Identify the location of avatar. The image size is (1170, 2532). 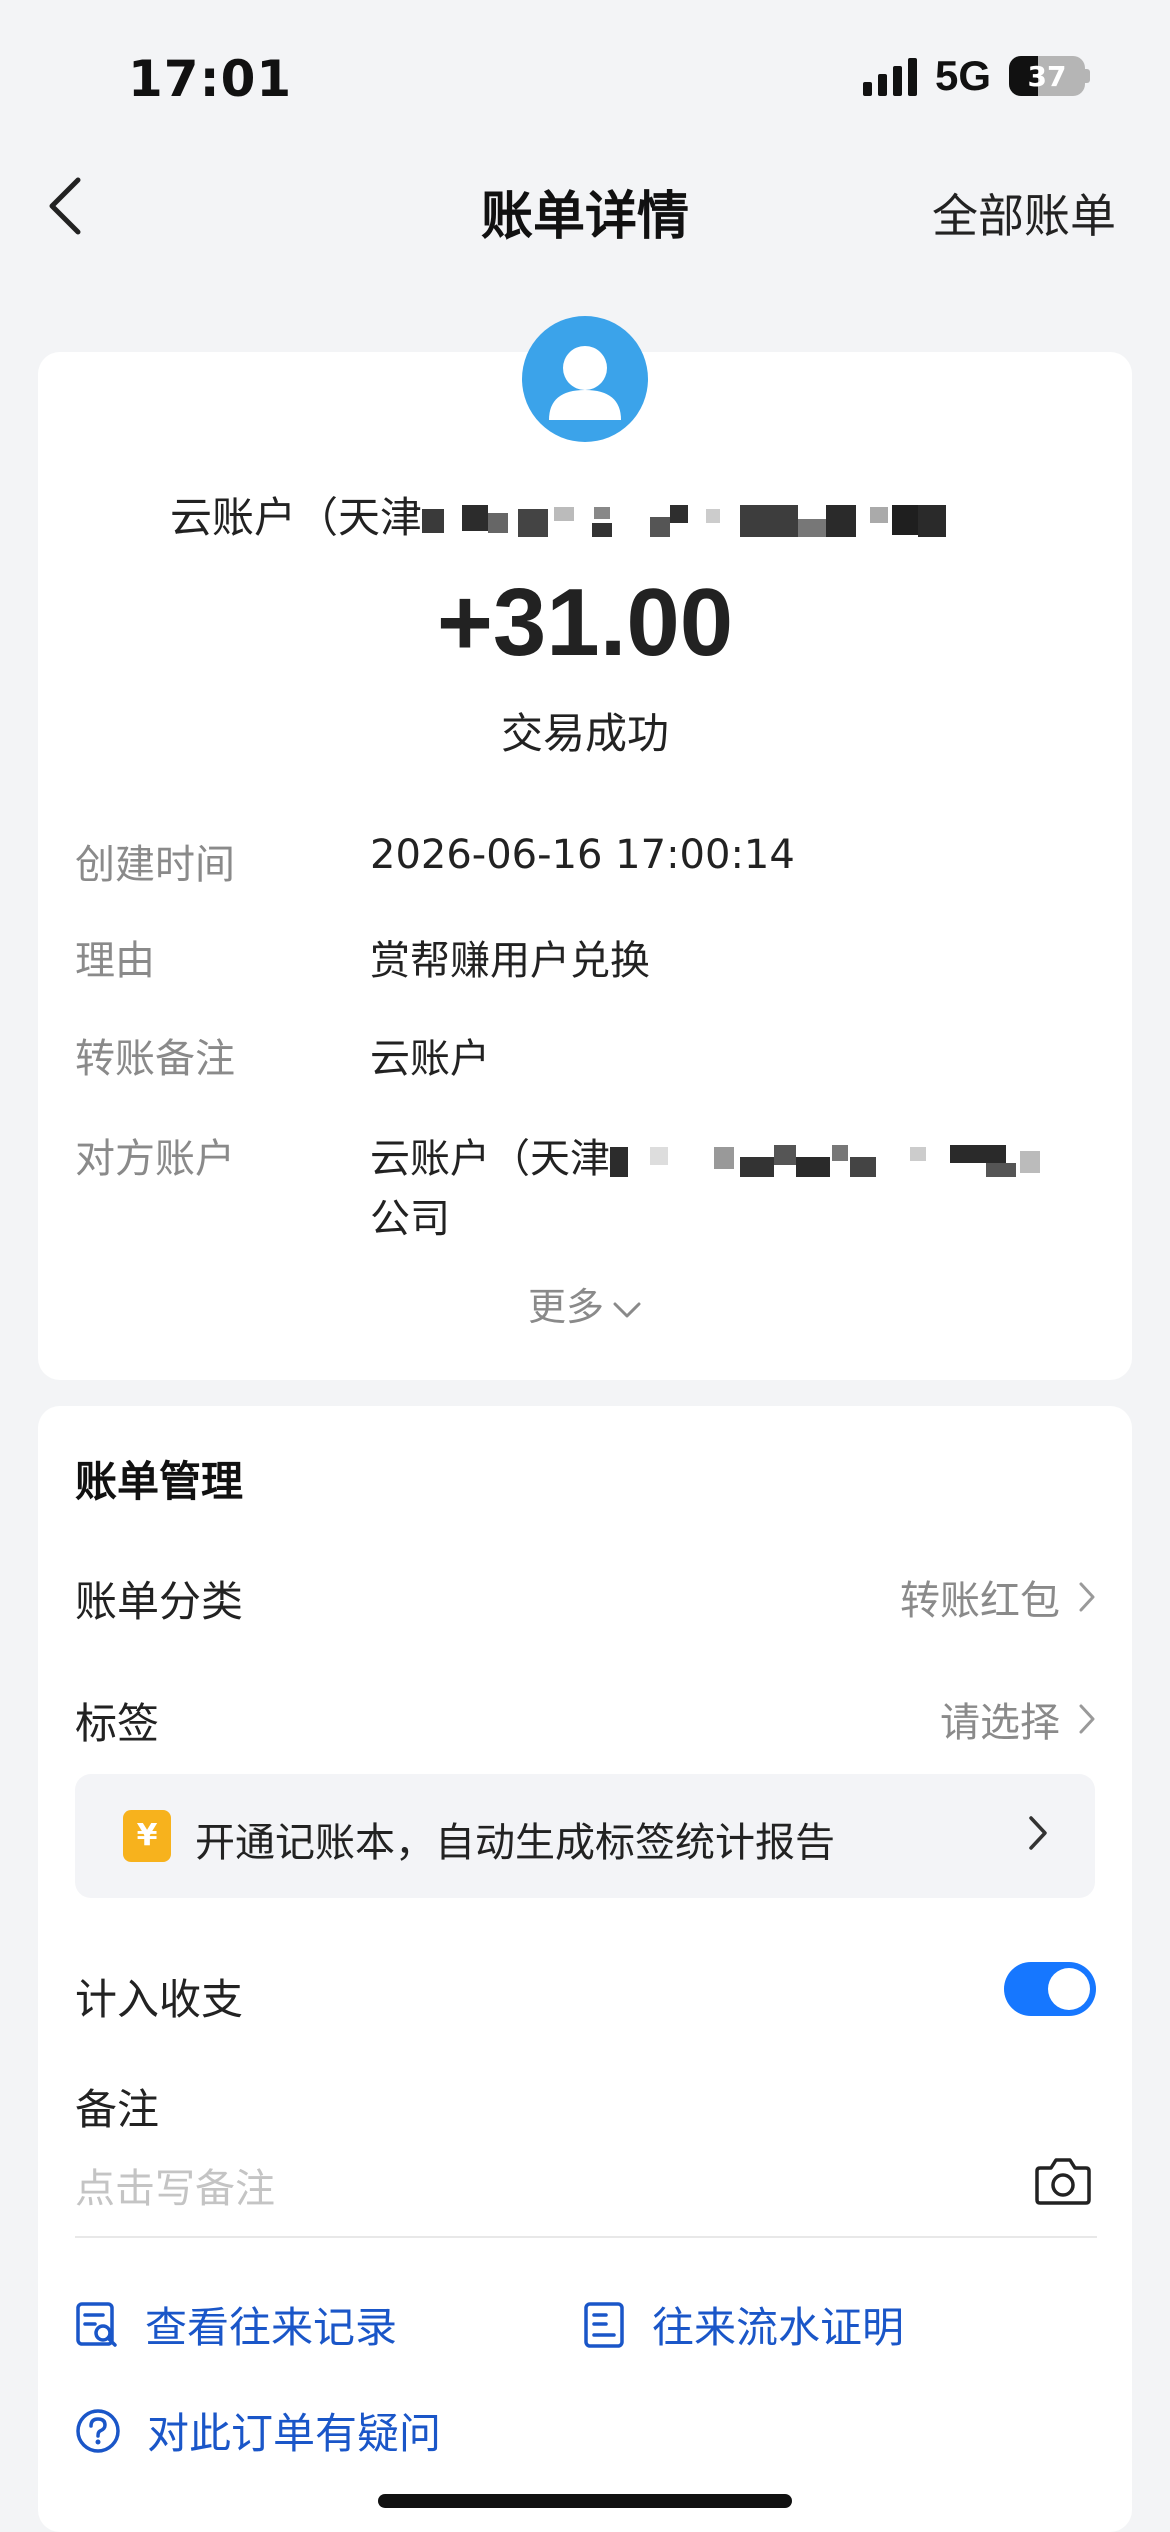
(585, 379).